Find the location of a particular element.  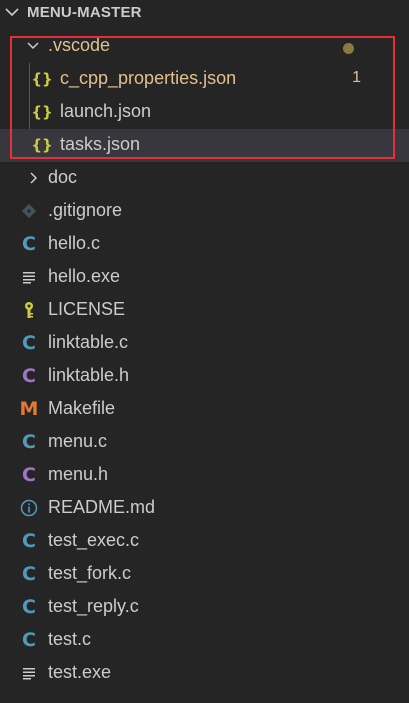

folder-doc-label: doc is located at coordinates (63, 177).